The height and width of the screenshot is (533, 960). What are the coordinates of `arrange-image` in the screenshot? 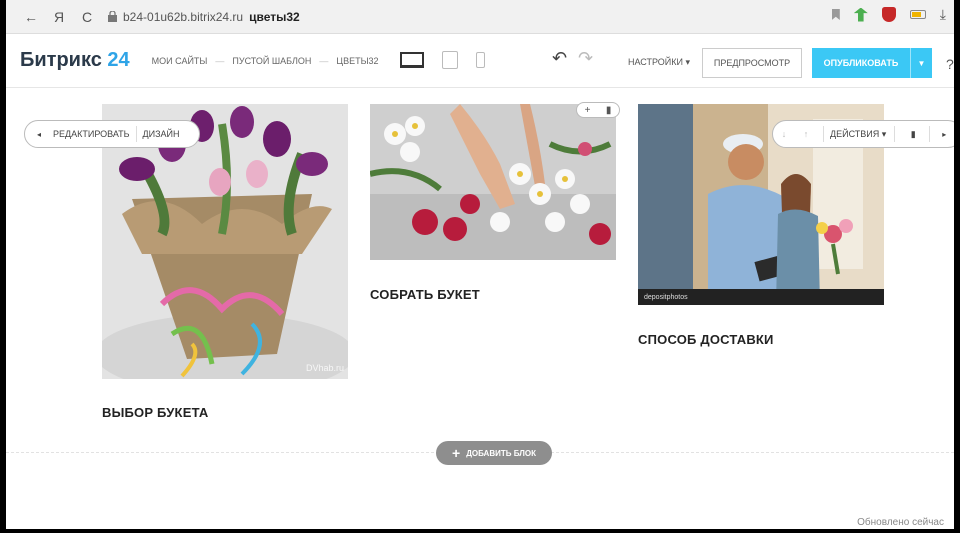 It's located at (493, 182).